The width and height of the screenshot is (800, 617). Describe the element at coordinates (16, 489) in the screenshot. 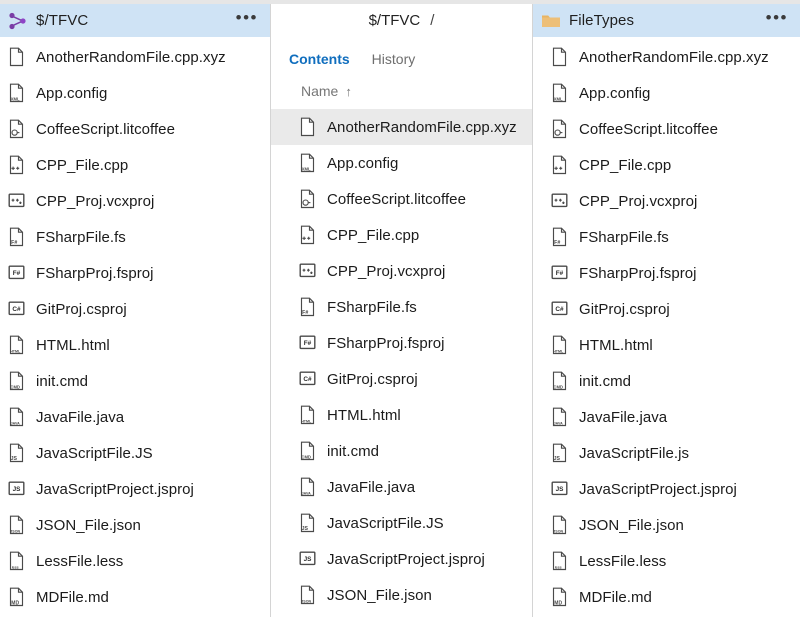

I see `square-badge-icon: JS` at that location.